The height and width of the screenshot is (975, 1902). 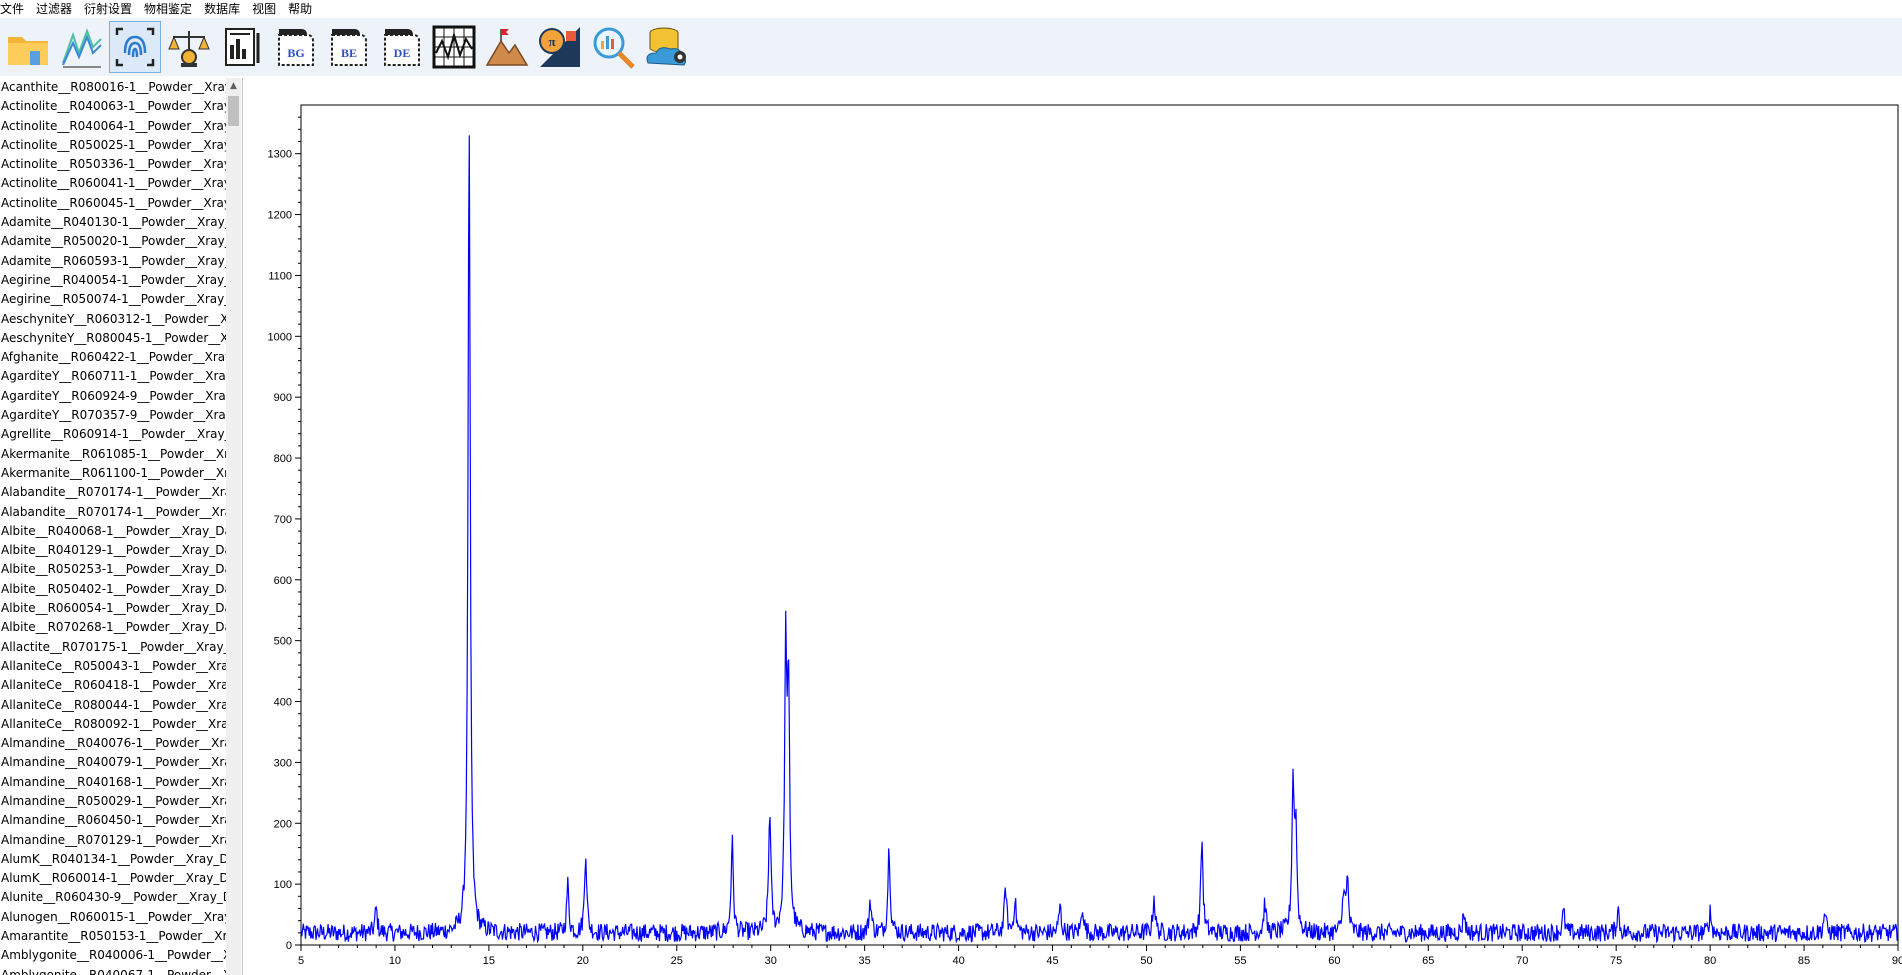 What do you see at coordinates (283, 703) in the screenshot?
I see `y-tick-label: 400` at bounding box center [283, 703].